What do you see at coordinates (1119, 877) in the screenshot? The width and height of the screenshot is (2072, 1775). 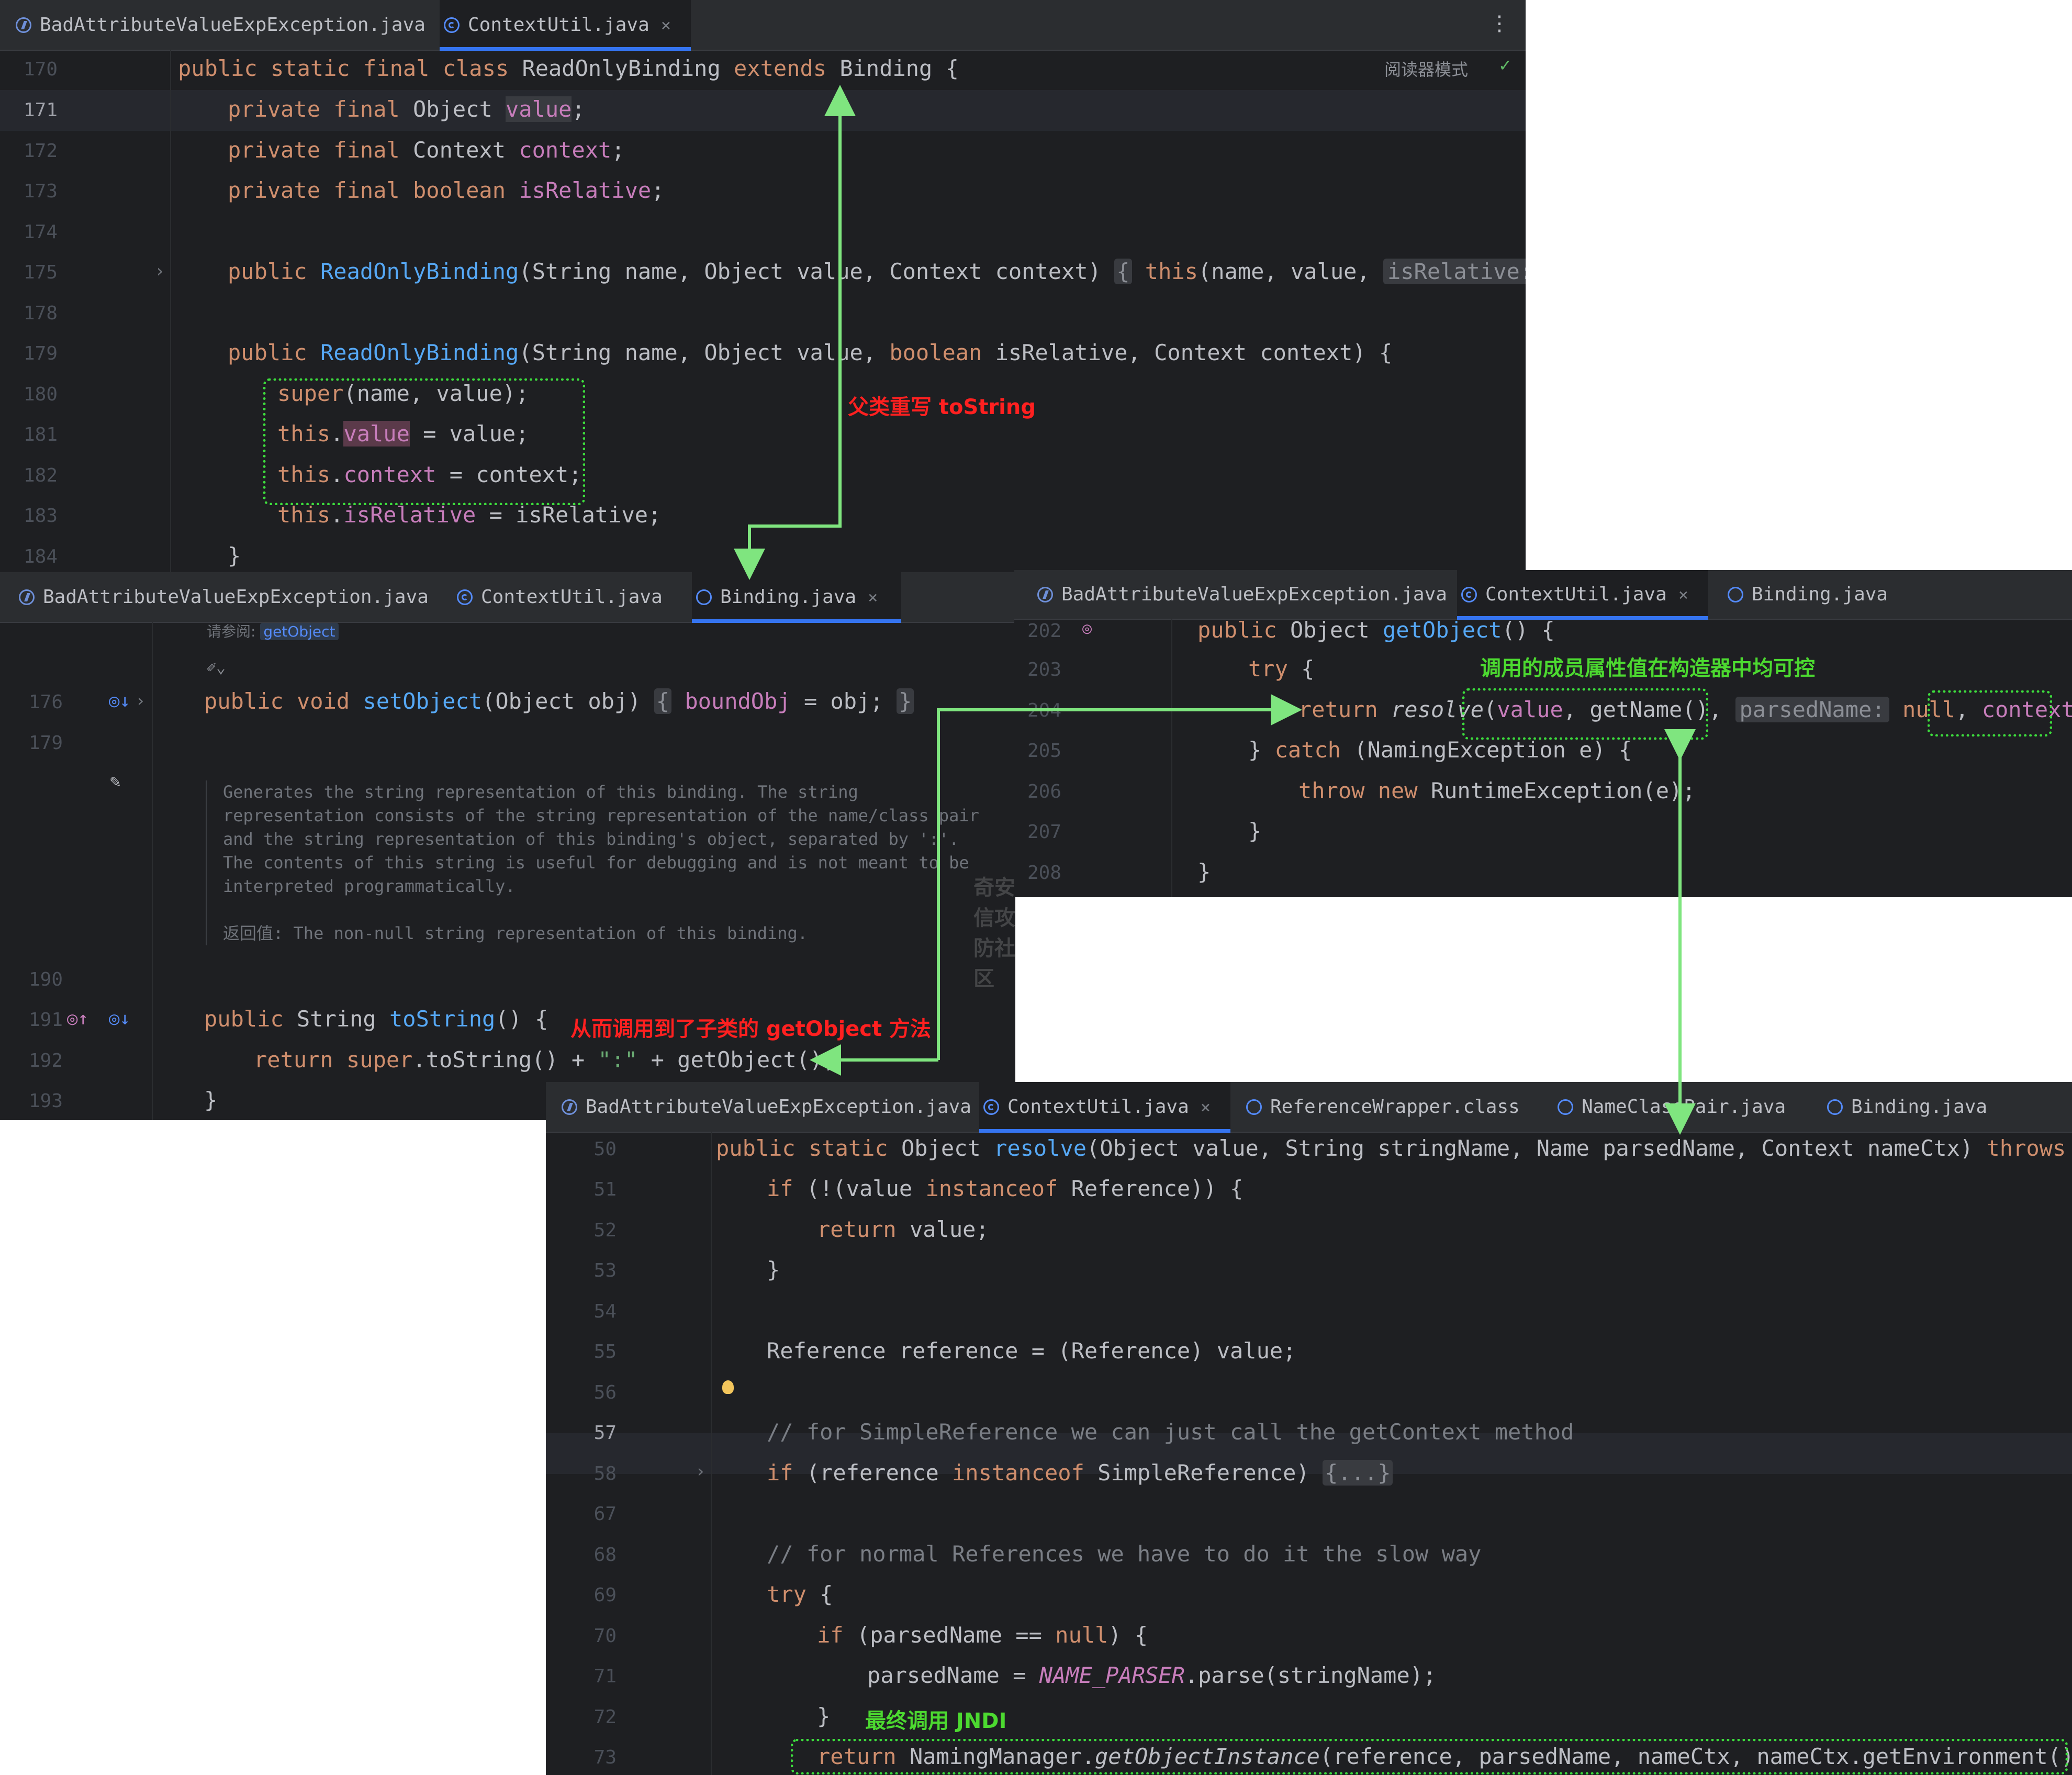 I see `arrow-getobject-to-resolve` at bounding box center [1119, 877].